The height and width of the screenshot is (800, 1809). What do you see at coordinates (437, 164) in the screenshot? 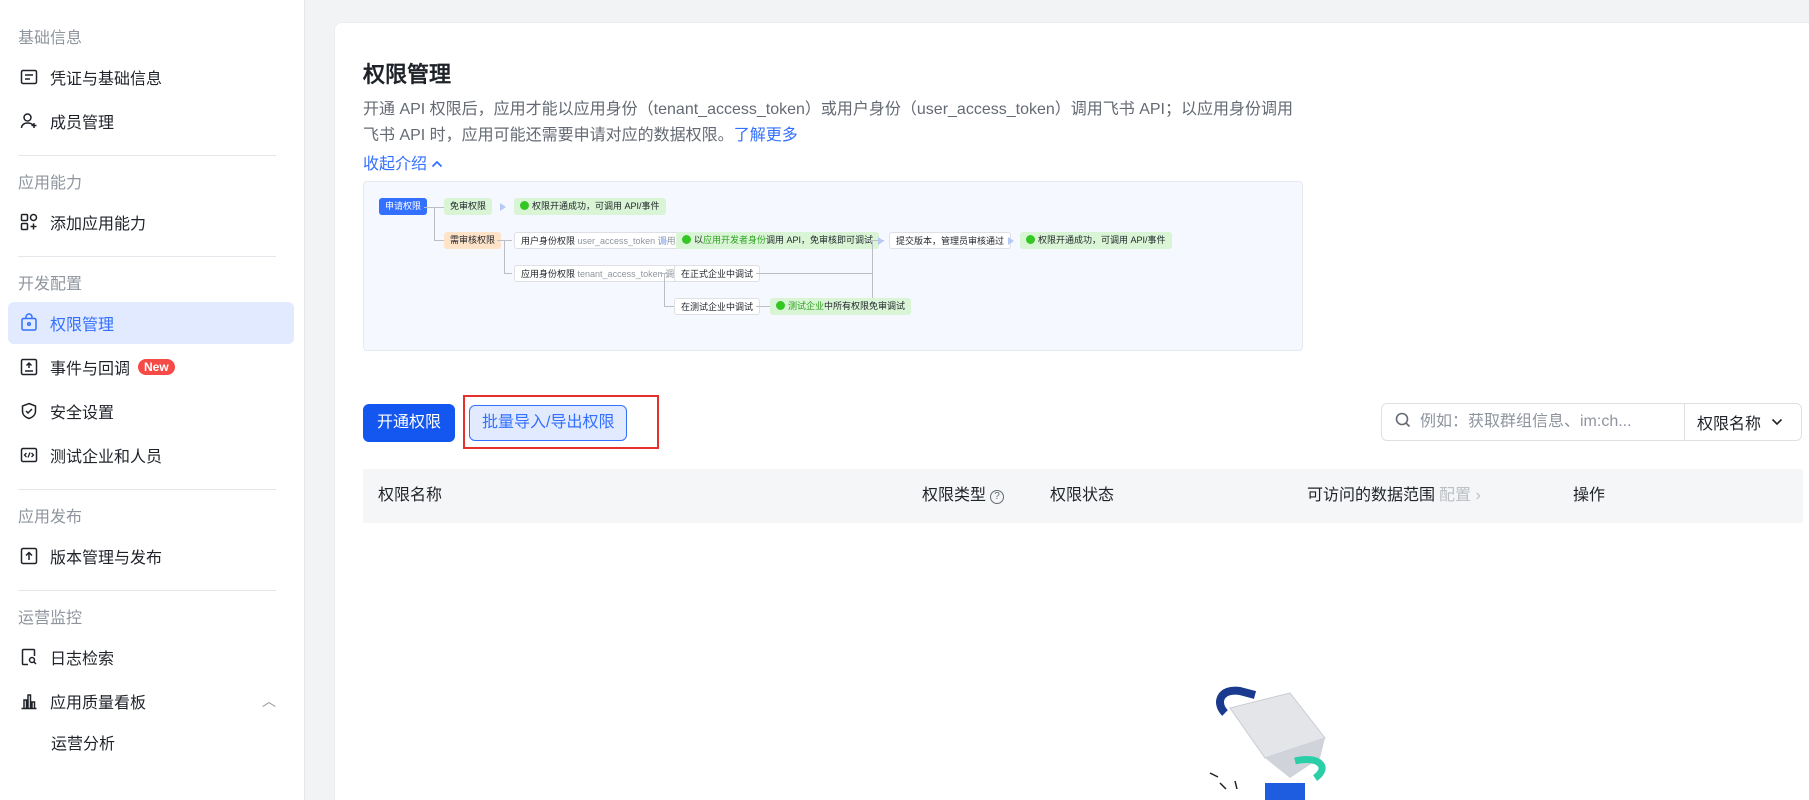
I see `chevron-up-icon` at bounding box center [437, 164].